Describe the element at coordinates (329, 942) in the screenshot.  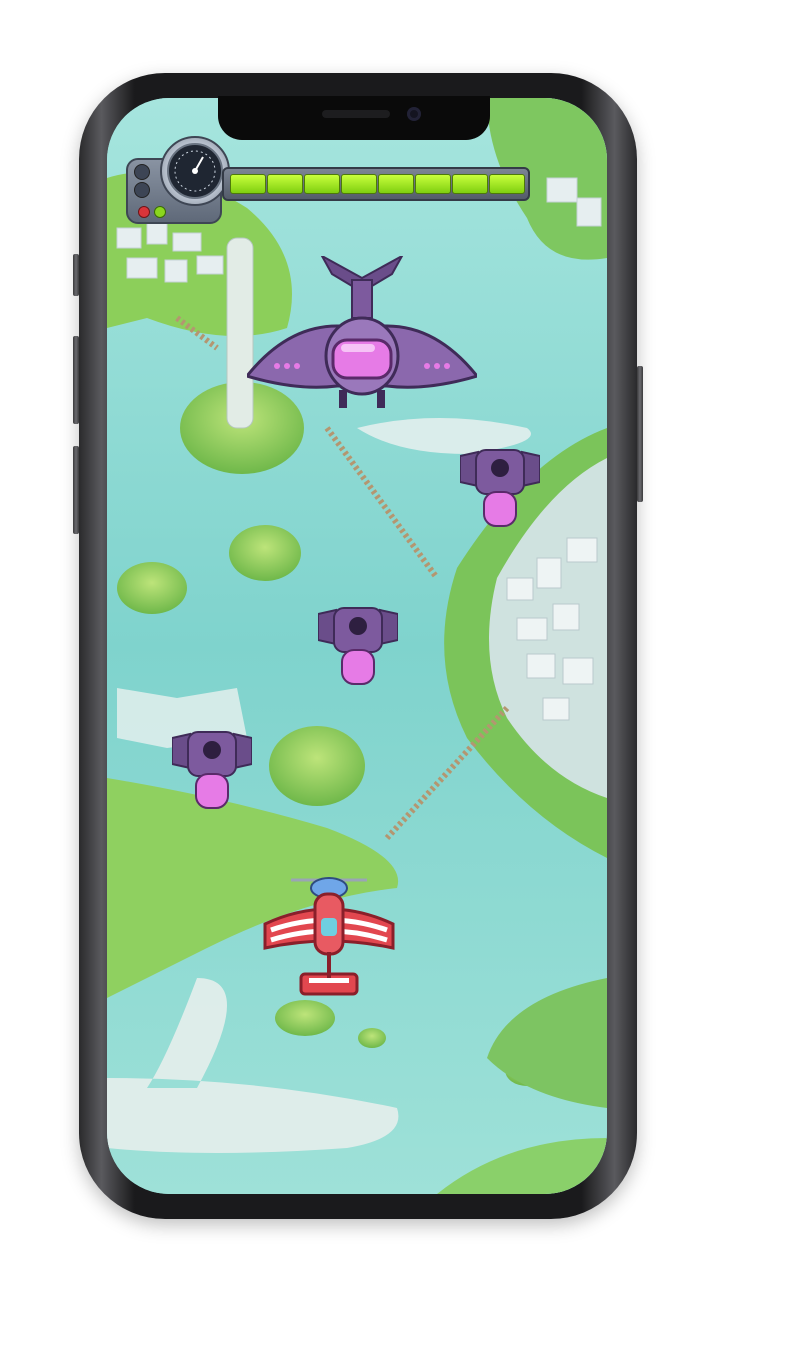
I see `red-biplane-icon` at that location.